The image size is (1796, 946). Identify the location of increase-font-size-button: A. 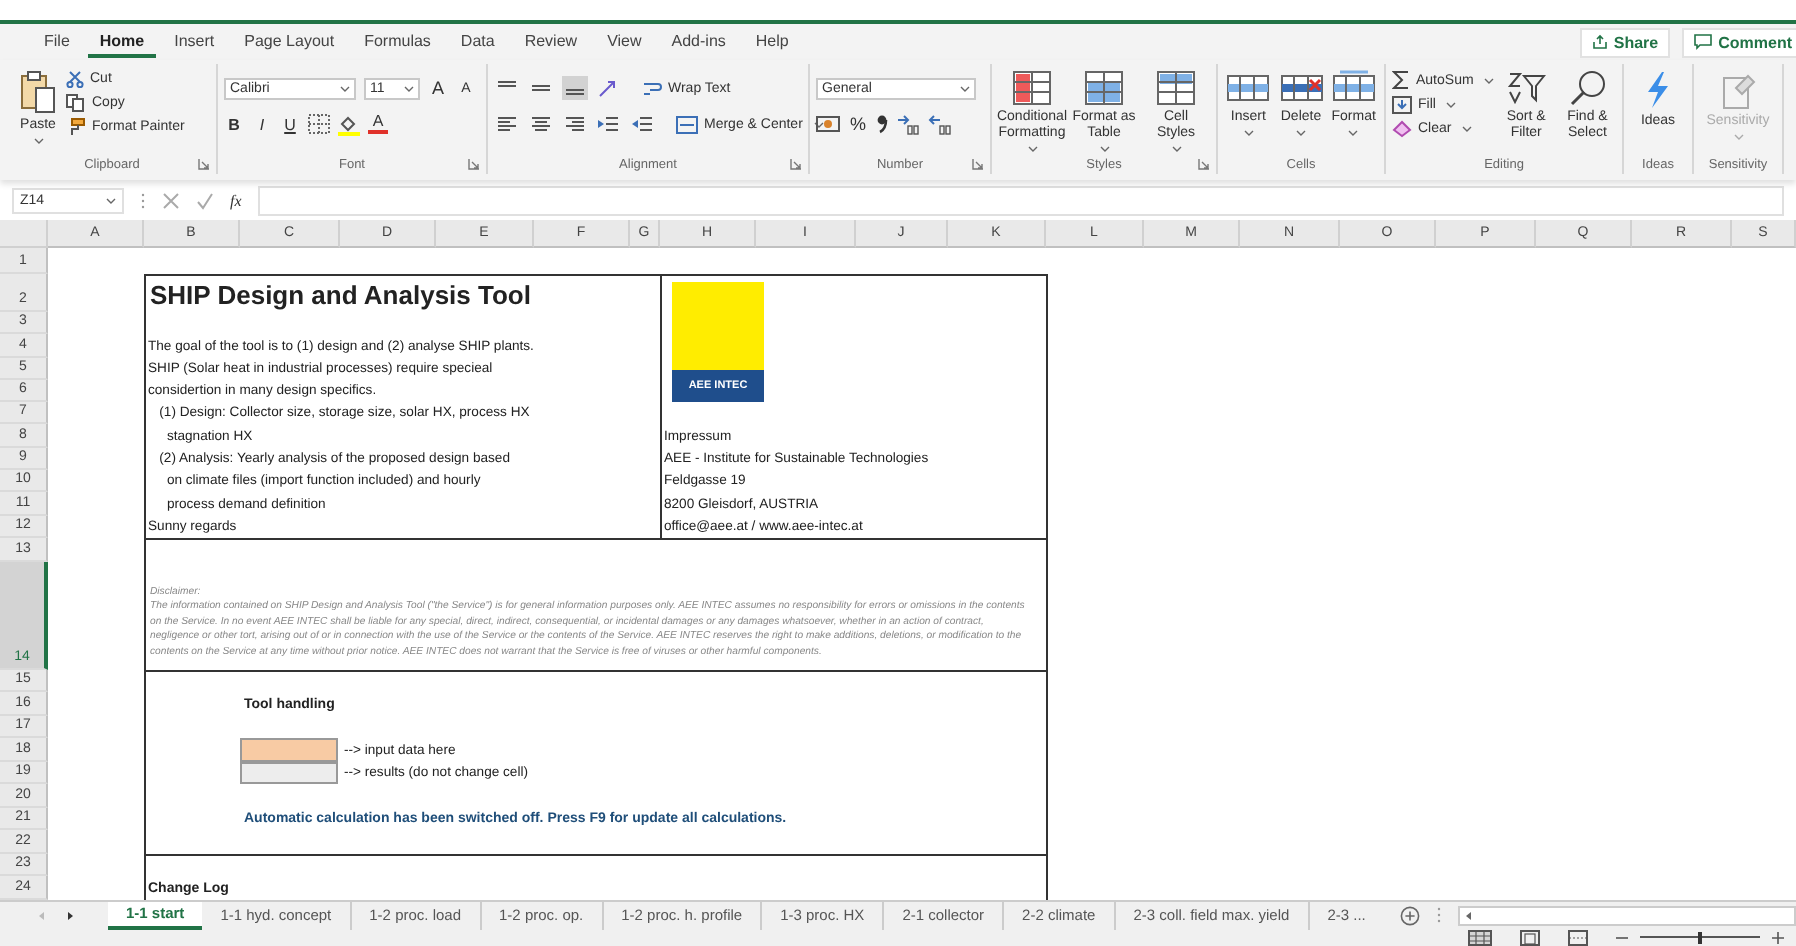
(438, 88).